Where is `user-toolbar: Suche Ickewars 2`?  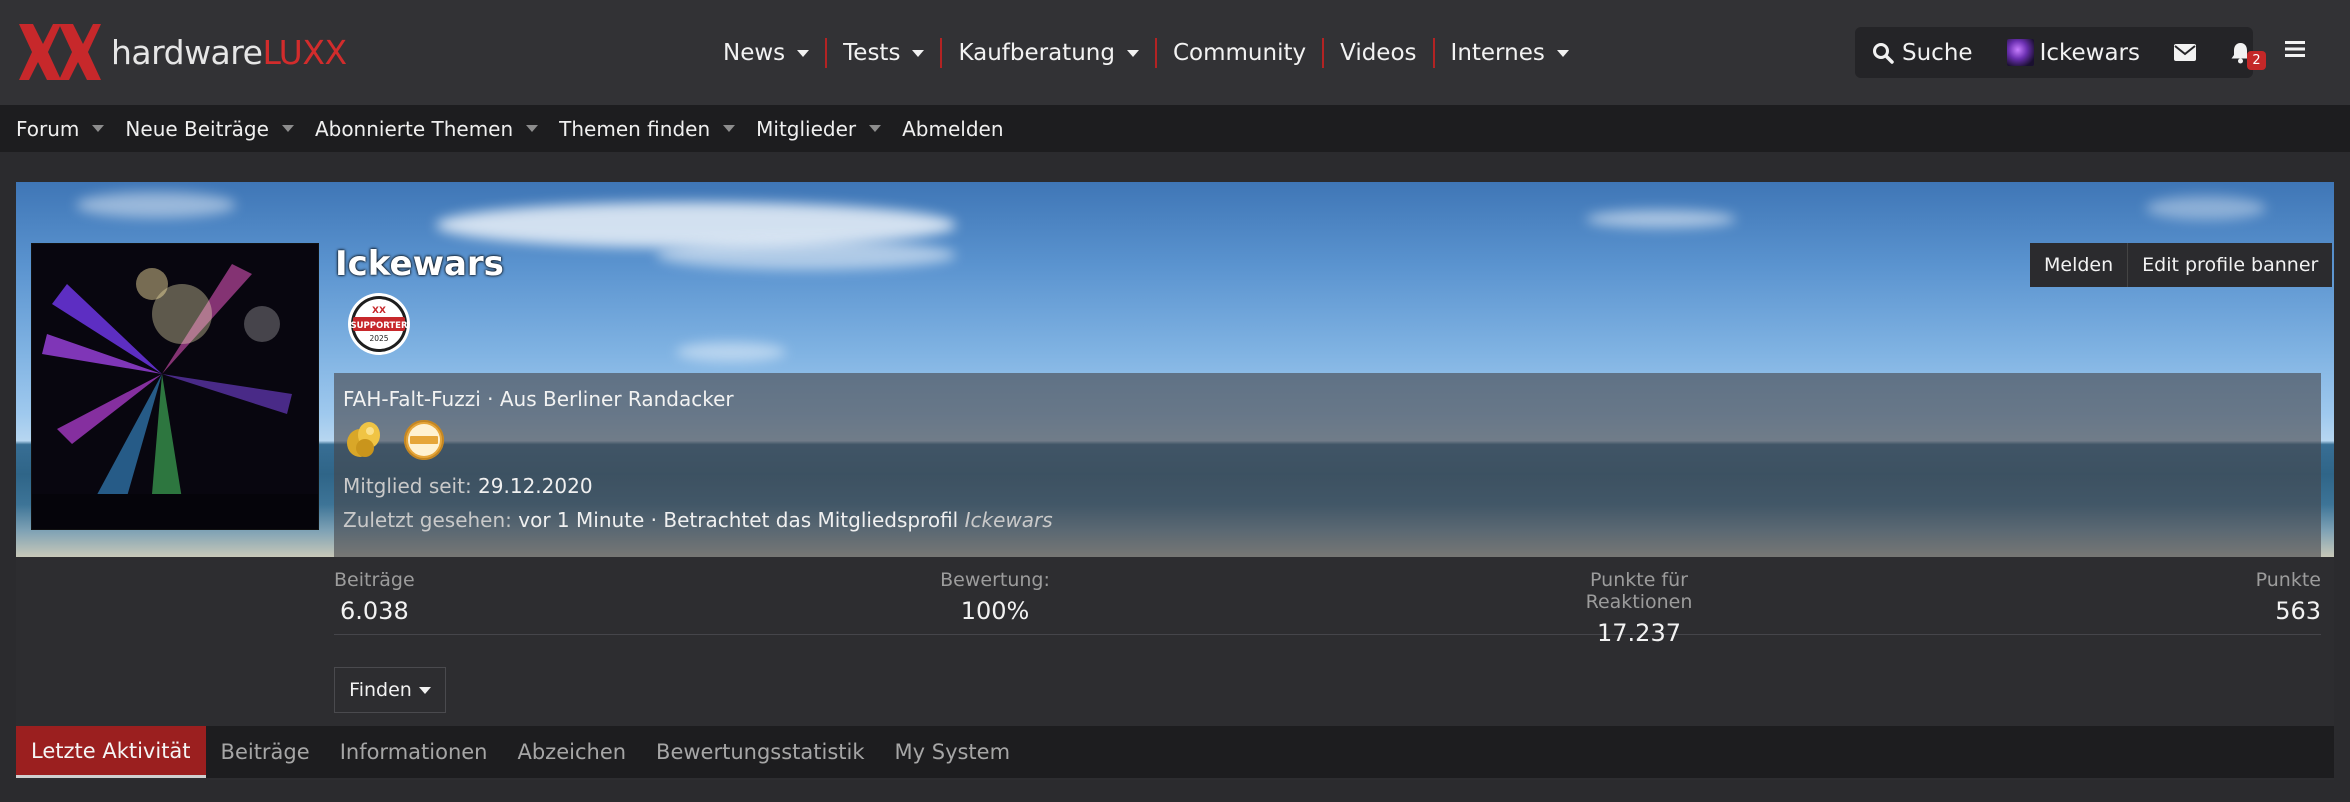 user-toolbar: Suche Ickewars 2 is located at coordinates (2060, 52).